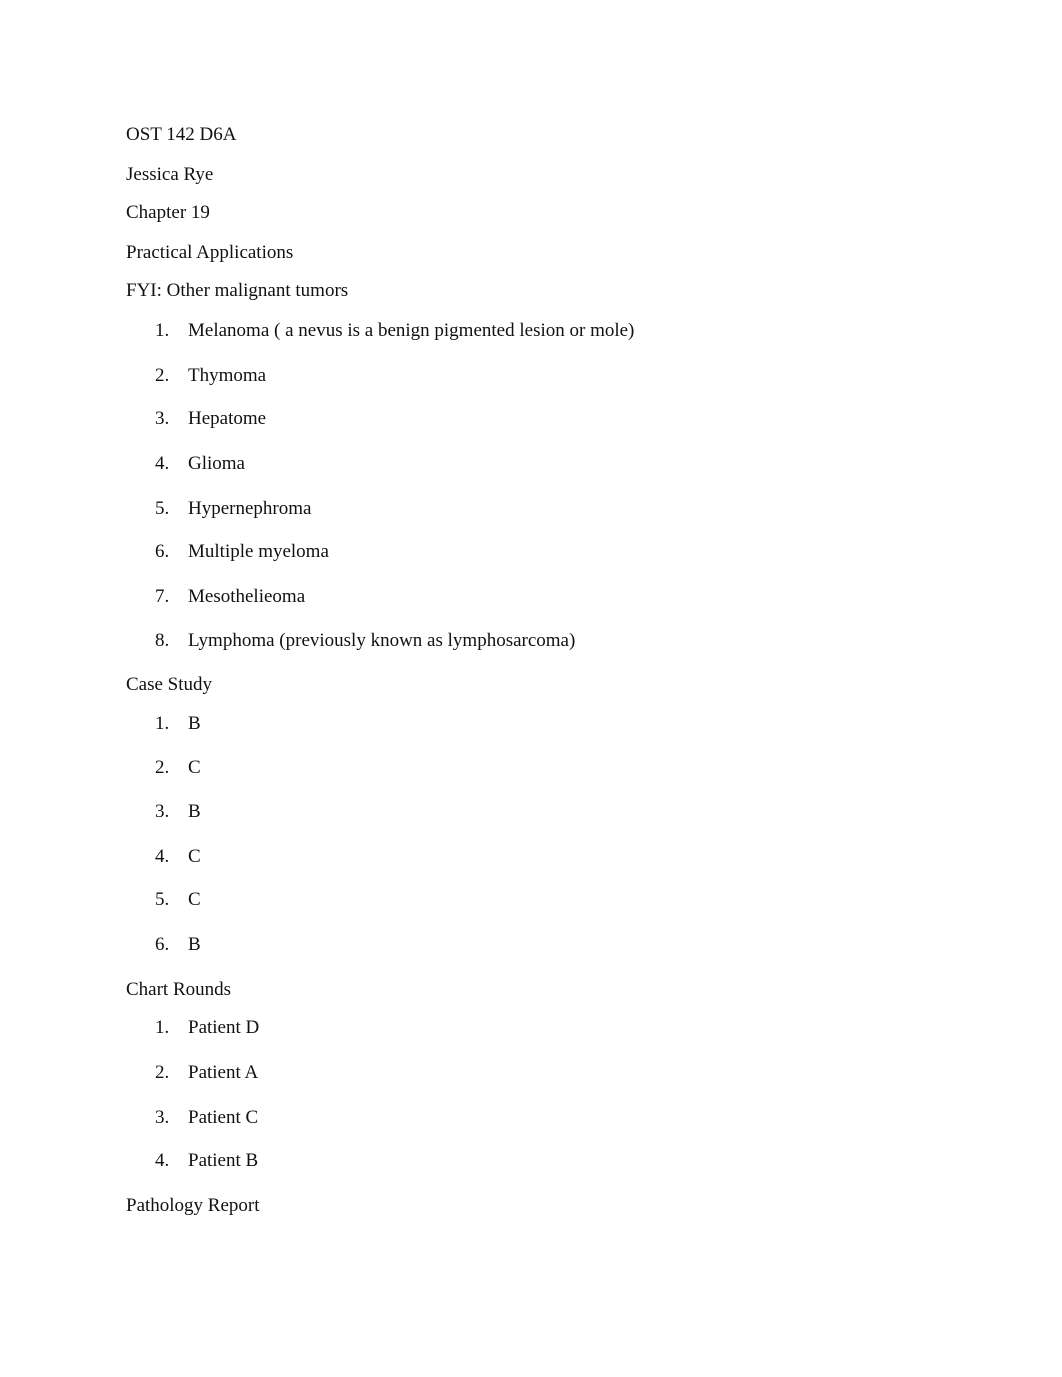 This screenshot has width=1062, height=1377. I want to click on list-number: 7., so click(162, 596).